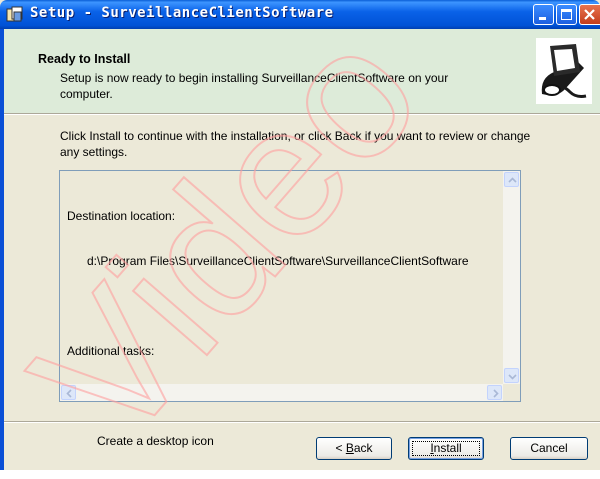 Image resolution: width=600 pixels, height=479 pixels. I want to click on scroll-left-button, so click(68, 392).